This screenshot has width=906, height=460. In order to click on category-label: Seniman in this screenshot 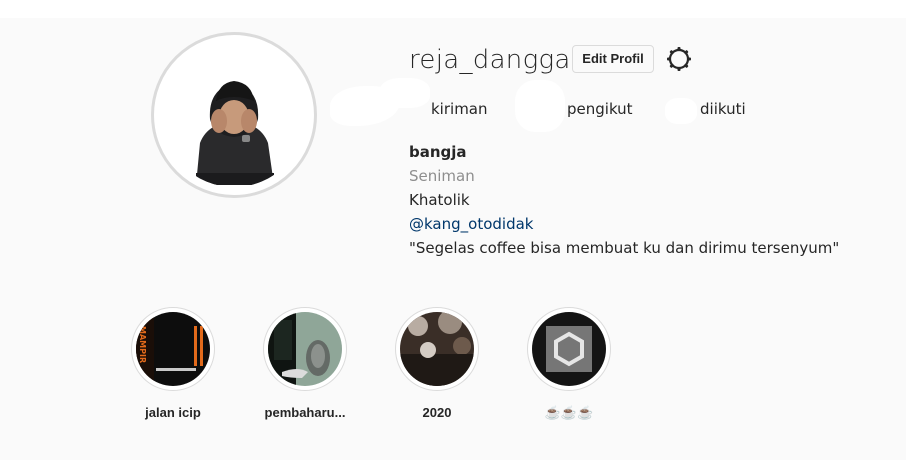, I will do `click(442, 176)`.